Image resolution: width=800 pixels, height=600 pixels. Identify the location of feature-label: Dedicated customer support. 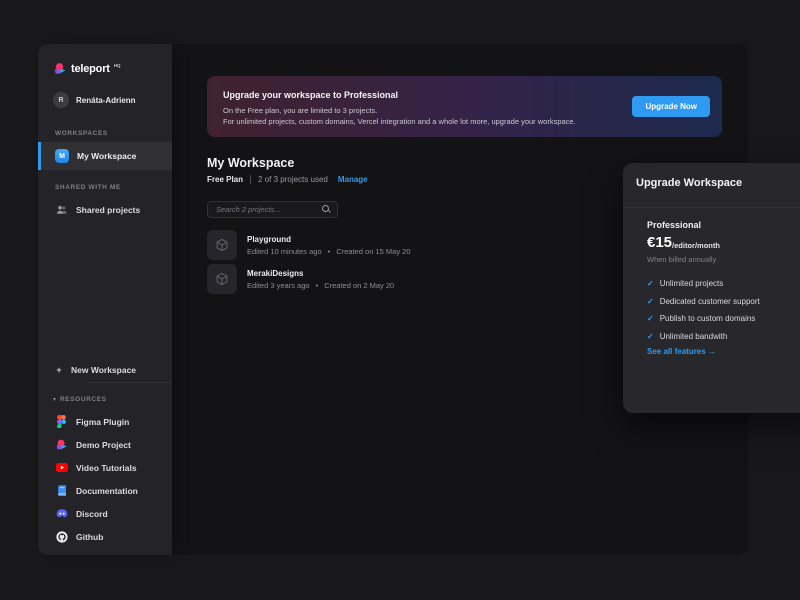
(709, 301).